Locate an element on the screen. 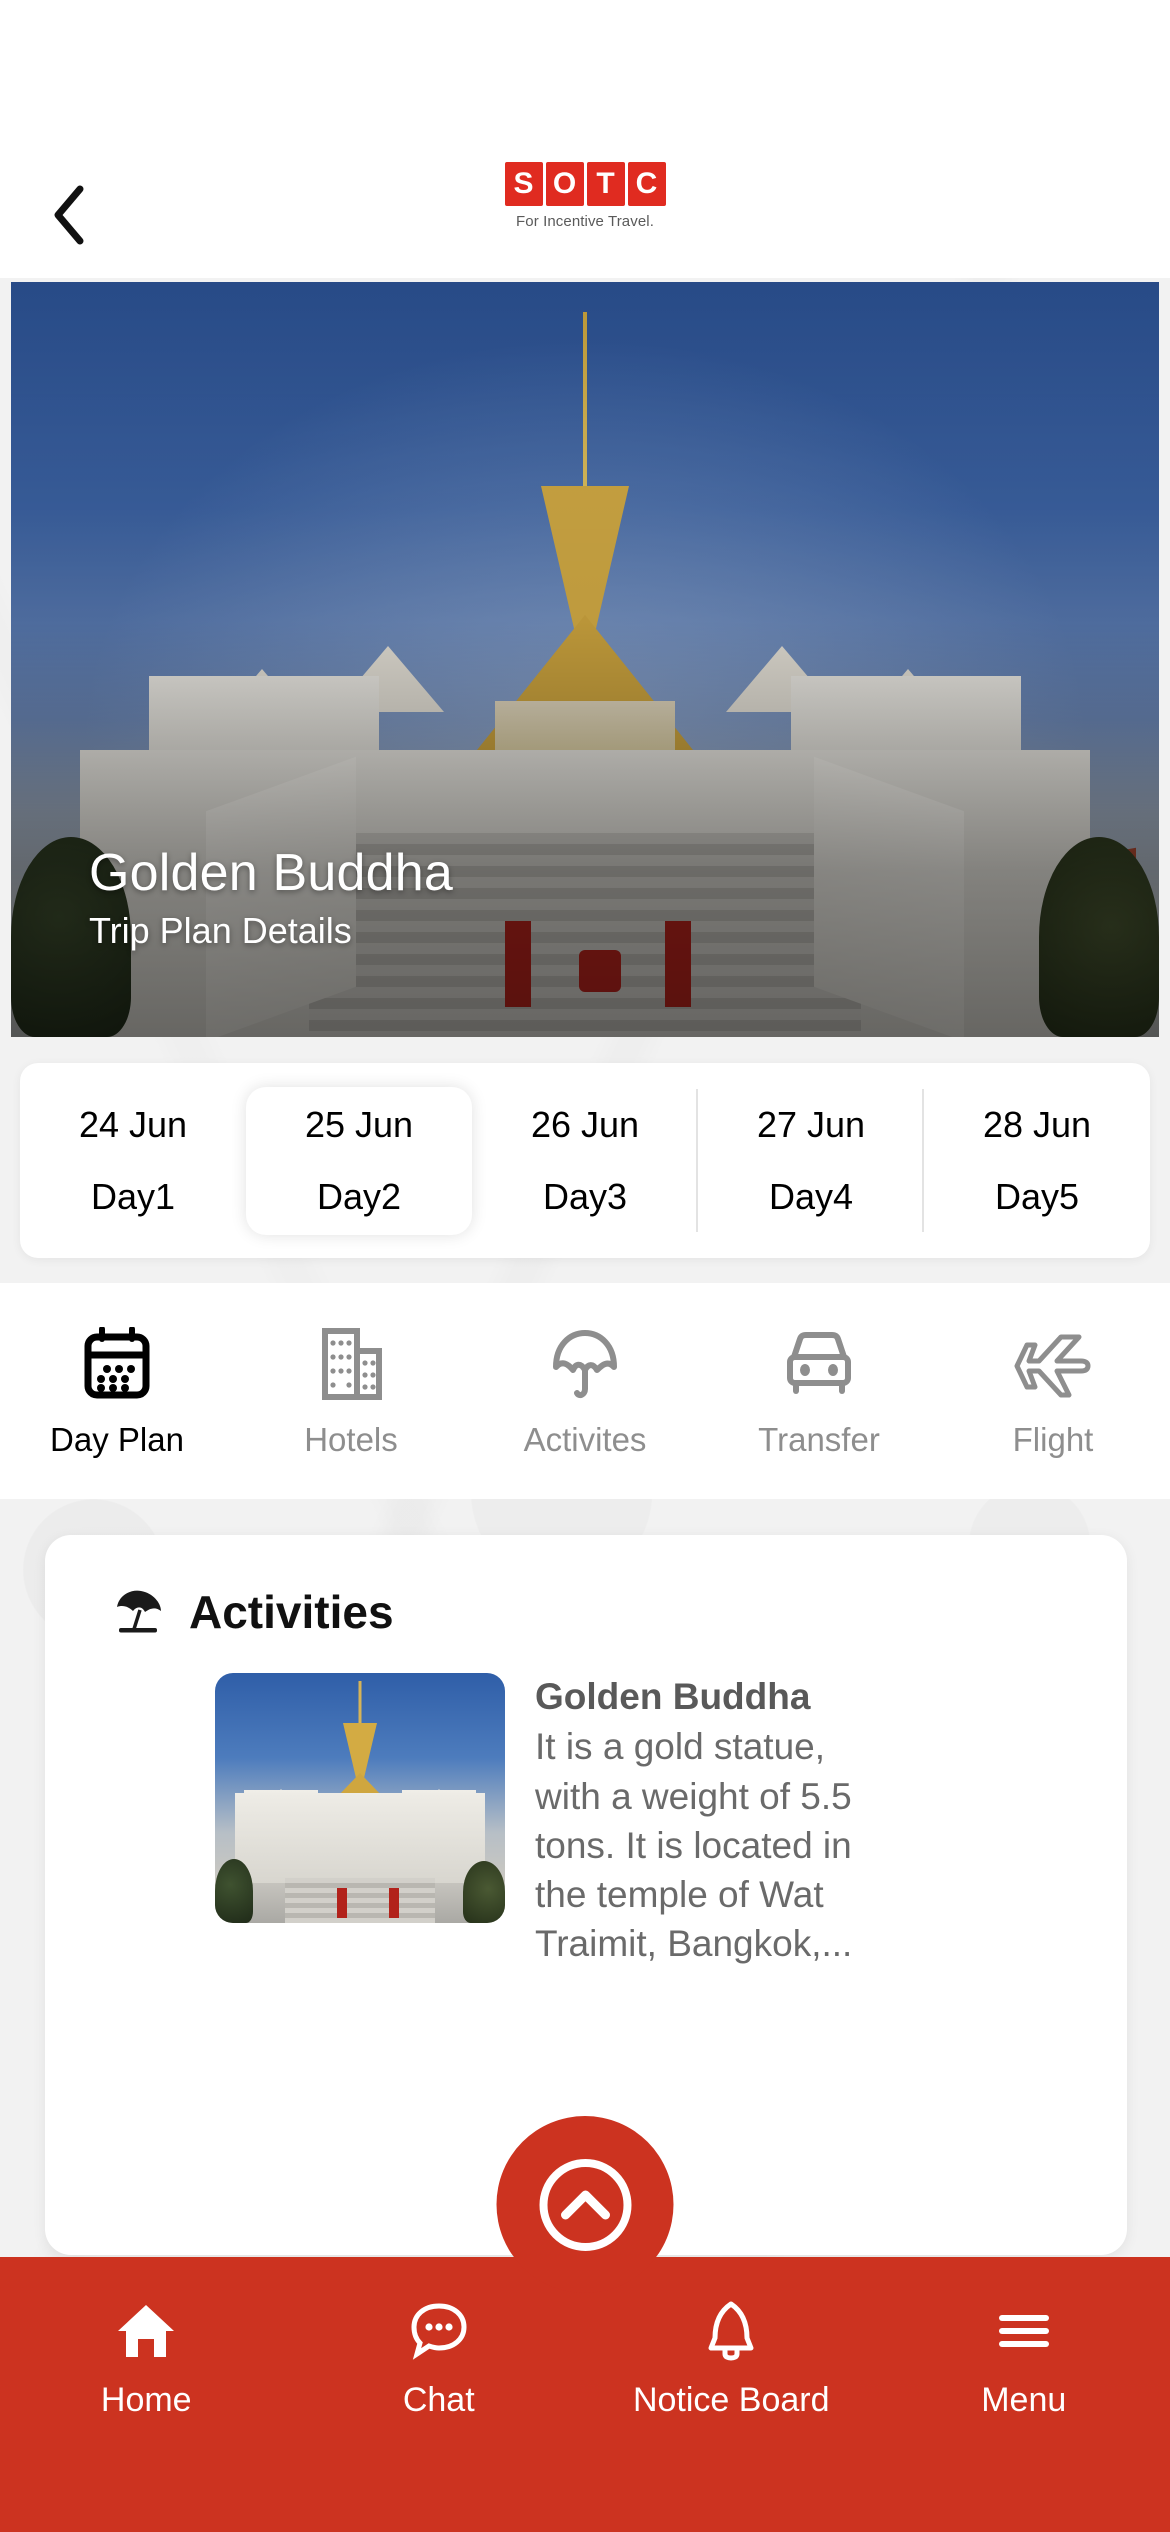 The image size is (1170, 2532). thumb-foliage-right is located at coordinates (484, 1892).